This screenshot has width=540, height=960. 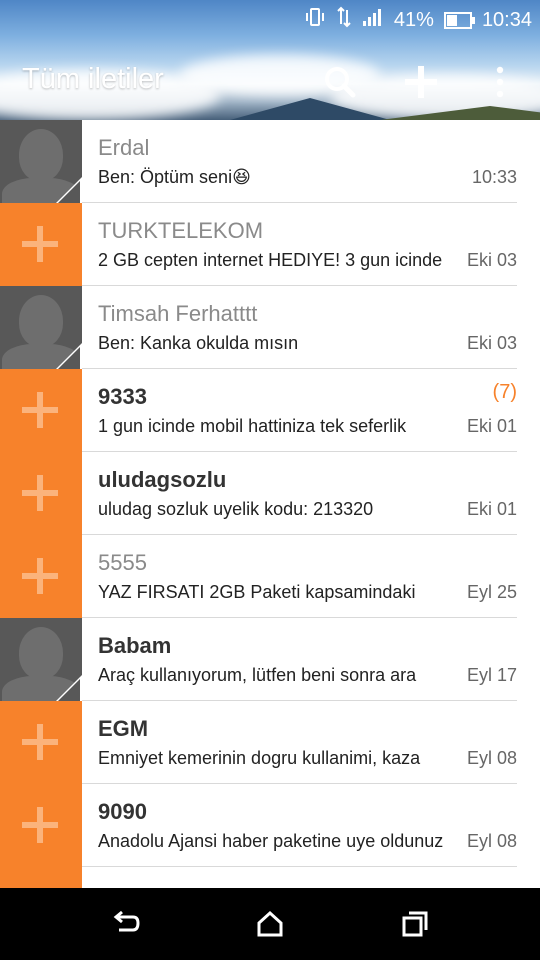 What do you see at coordinates (506, 19) in the screenshot?
I see `clock: 10:34` at bounding box center [506, 19].